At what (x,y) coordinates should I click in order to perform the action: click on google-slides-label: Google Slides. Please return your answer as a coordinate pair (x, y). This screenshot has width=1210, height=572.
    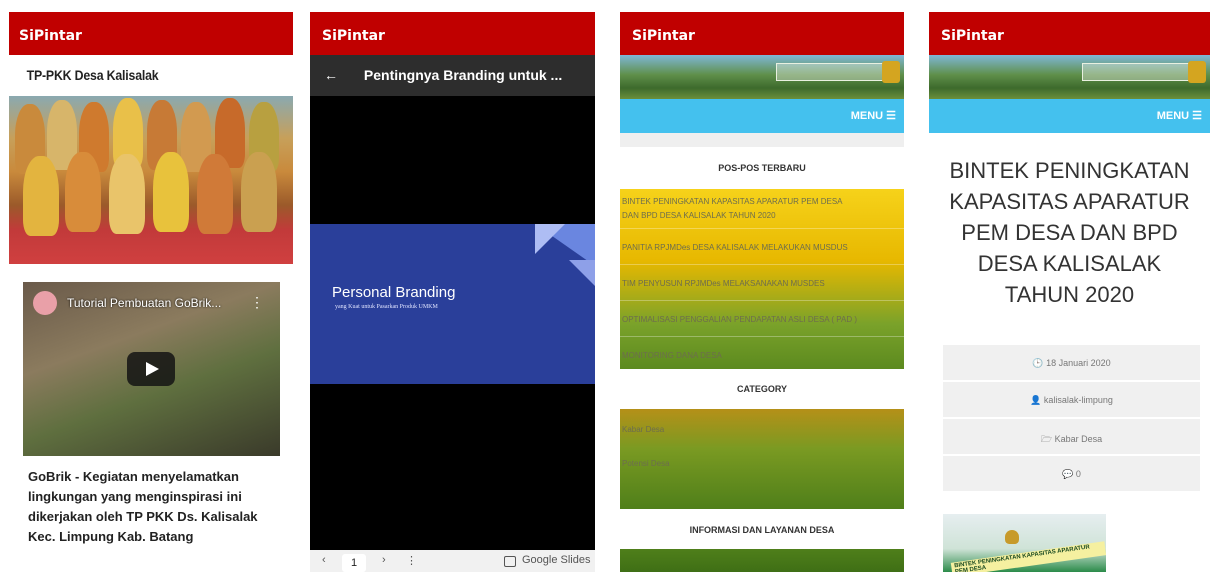
    Looking at the image, I should click on (556, 560).